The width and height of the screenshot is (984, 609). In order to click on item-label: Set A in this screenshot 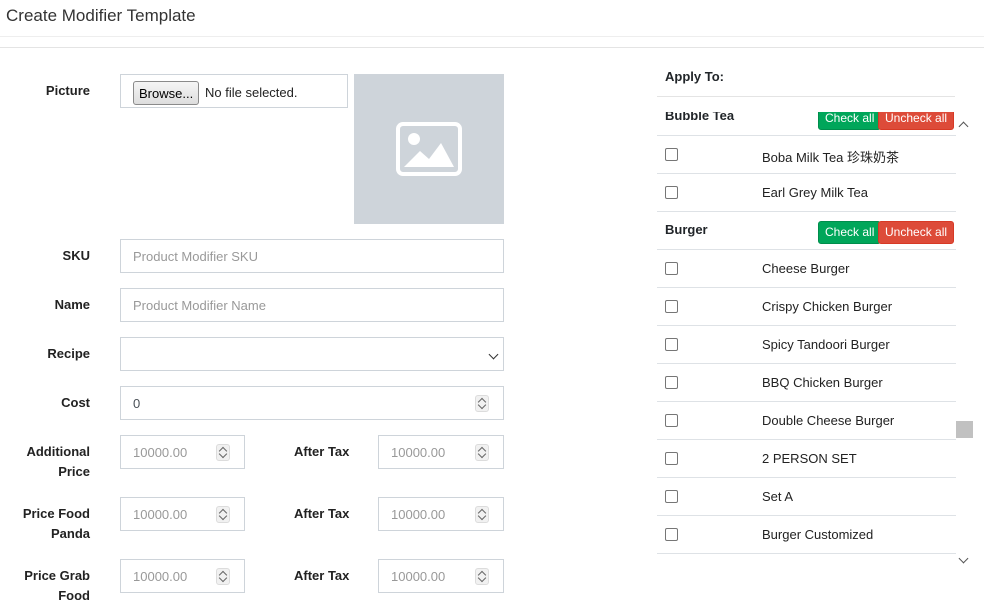, I will do `click(778, 496)`.